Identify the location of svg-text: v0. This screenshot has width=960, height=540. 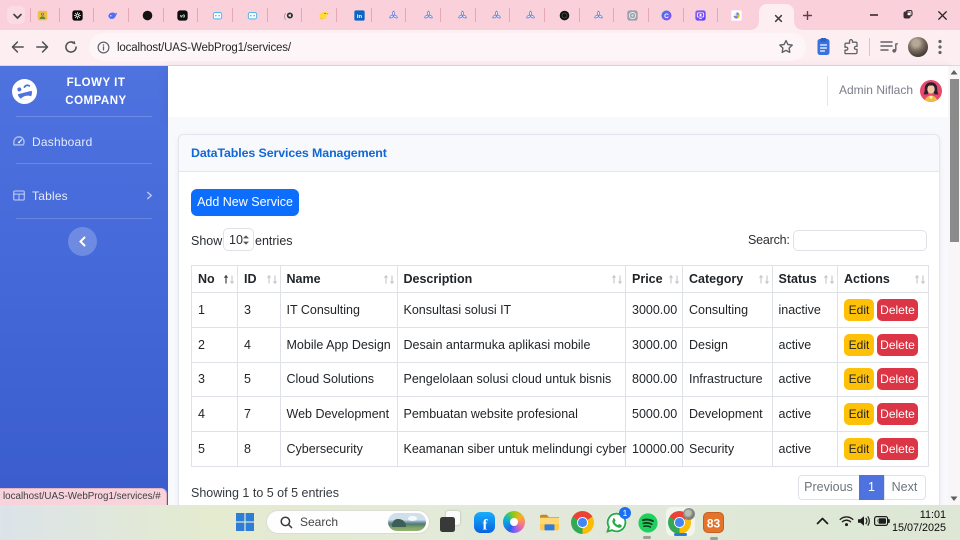
(182, 15).